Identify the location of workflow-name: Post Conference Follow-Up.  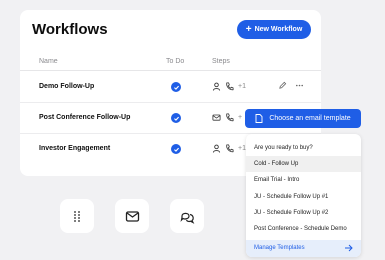
(85, 117).